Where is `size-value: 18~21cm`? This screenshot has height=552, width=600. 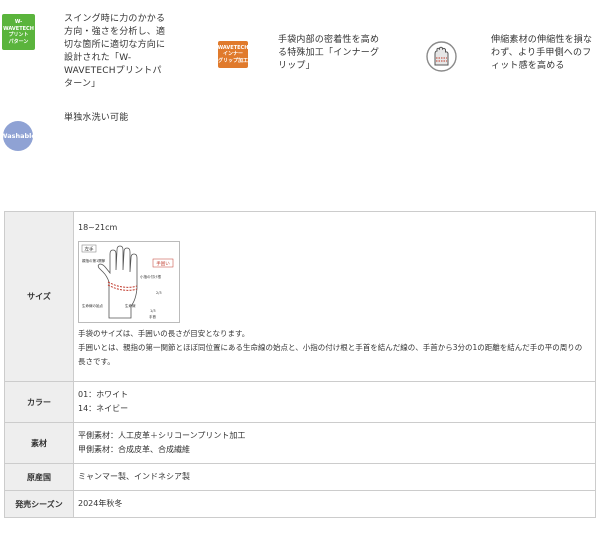
size-value: 18~21cm is located at coordinates (98, 227).